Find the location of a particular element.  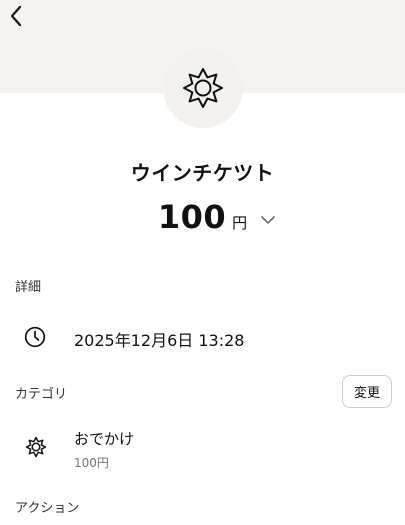

amount-unit: 円 is located at coordinates (240, 223).